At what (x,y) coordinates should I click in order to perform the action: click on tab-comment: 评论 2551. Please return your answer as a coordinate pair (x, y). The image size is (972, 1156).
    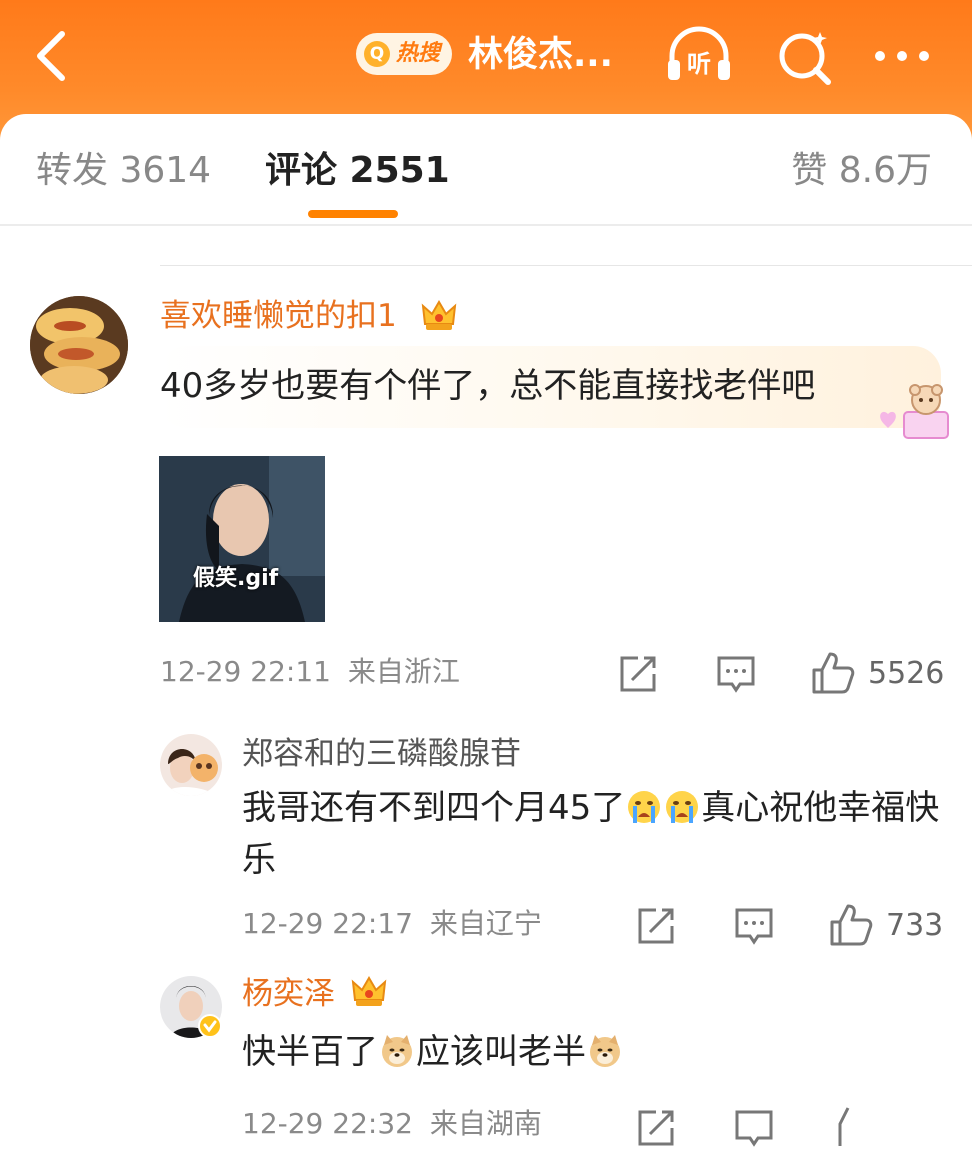
    Looking at the image, I should click on (357, 171).